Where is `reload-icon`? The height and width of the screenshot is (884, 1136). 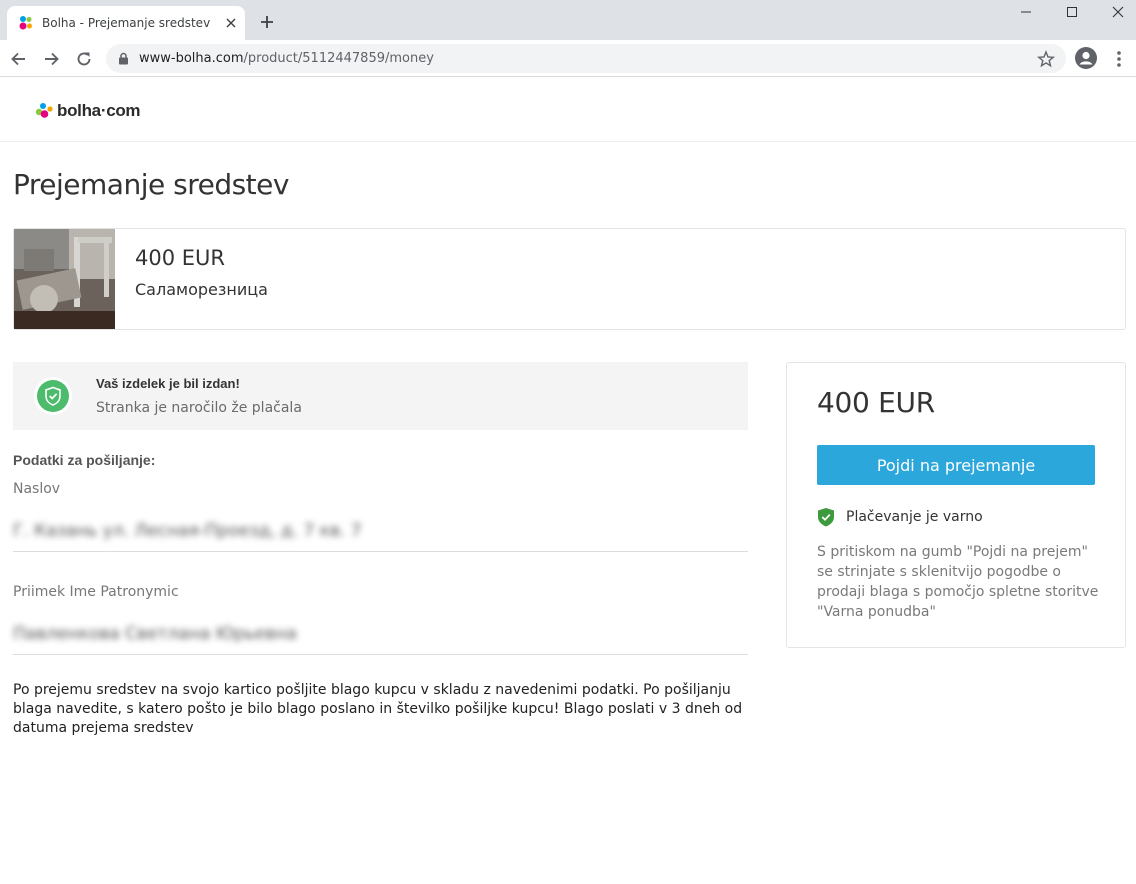 reload-icon is located at coordinates (84, 59).